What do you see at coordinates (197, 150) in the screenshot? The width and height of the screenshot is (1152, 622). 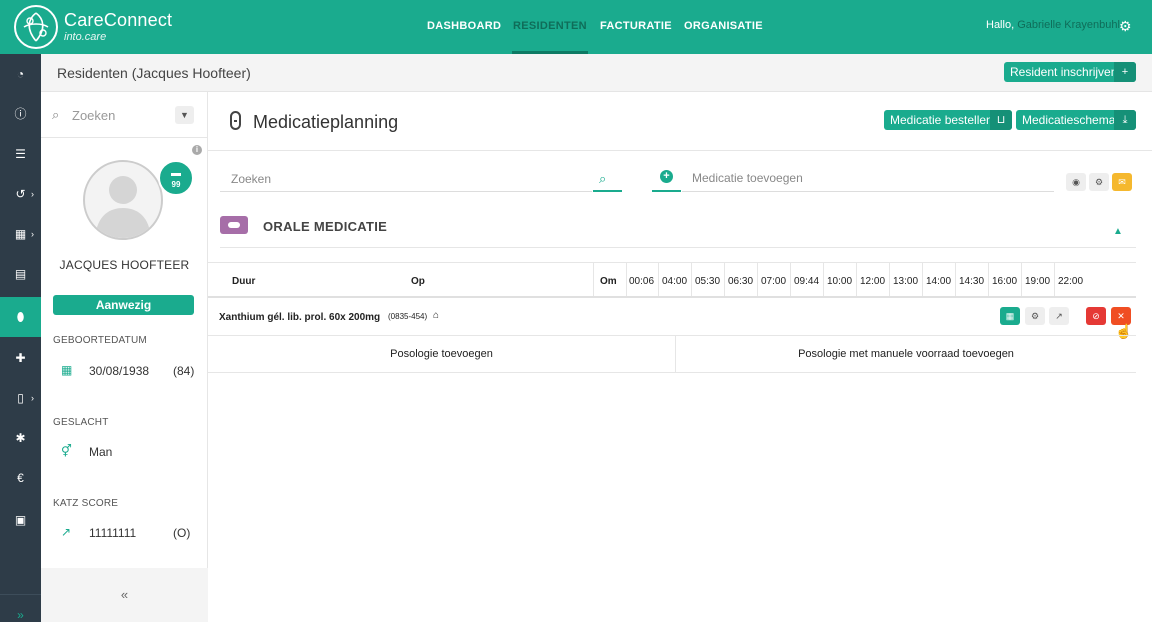 I see `resident-info-icon: i` at bounding box center [197, 150].